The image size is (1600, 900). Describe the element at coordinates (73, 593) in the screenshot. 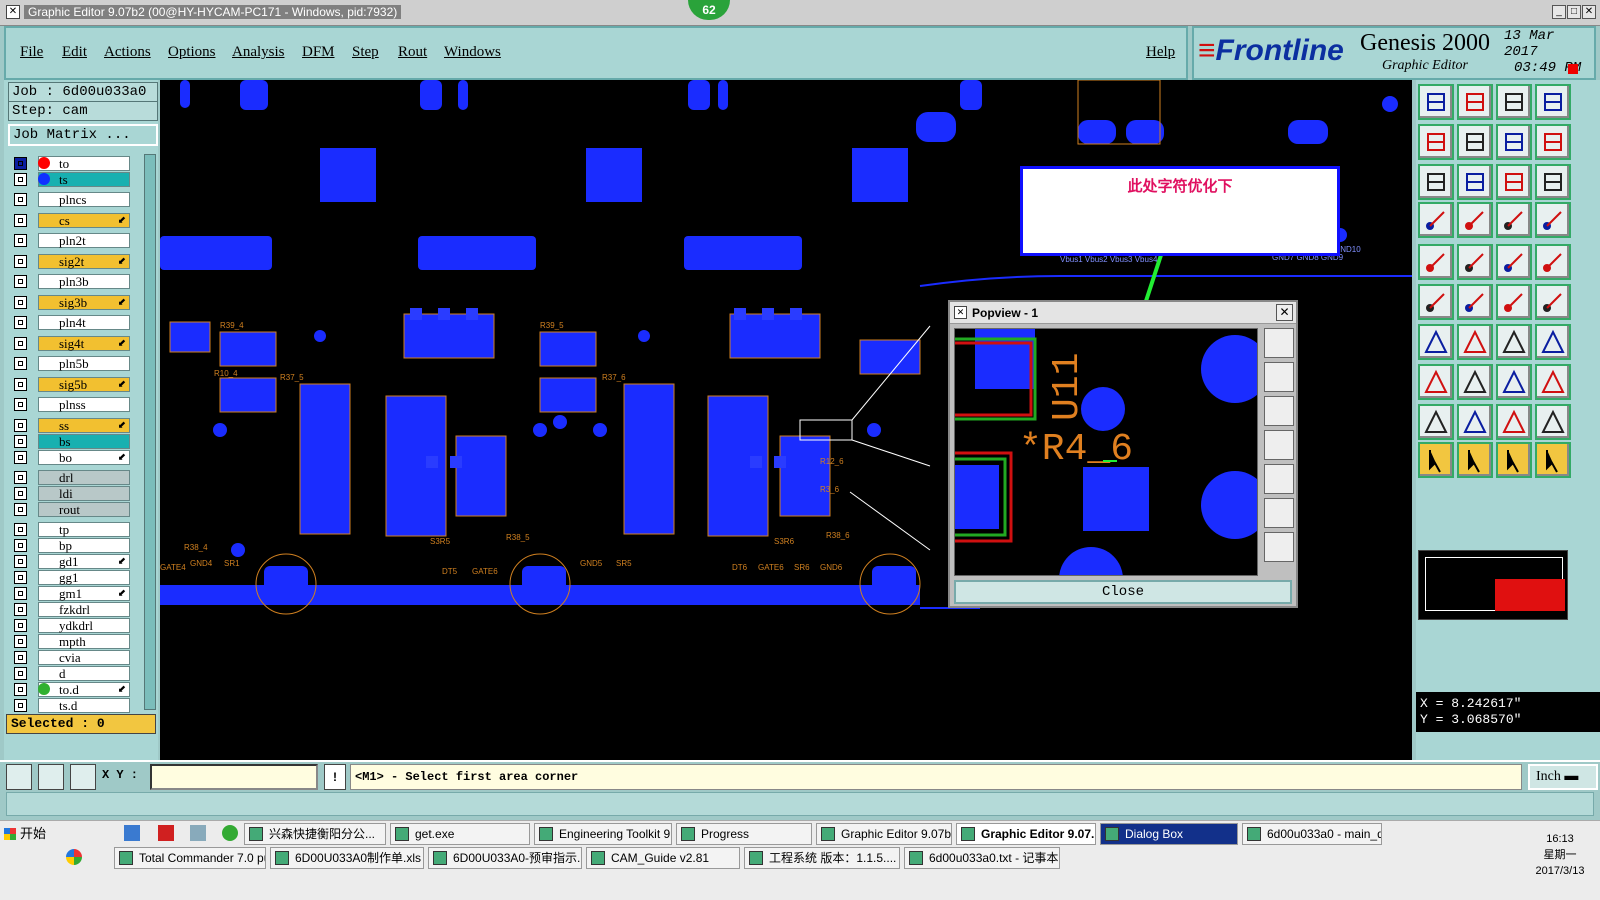

I see `layer-row-gm1: gm1 ⬋` at that location.